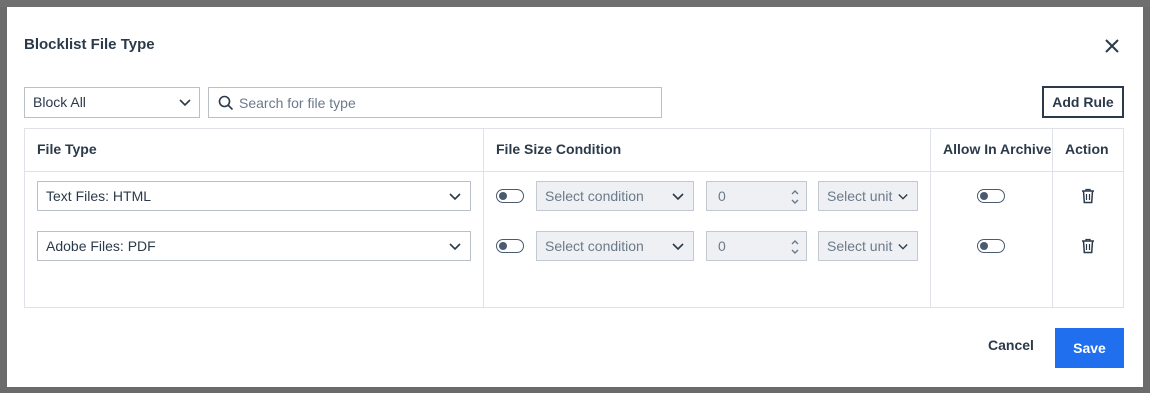 This screenshot has height=393, width=1150. I want to click on header-file-size-condition: File Size Condition, so click(559, 149).